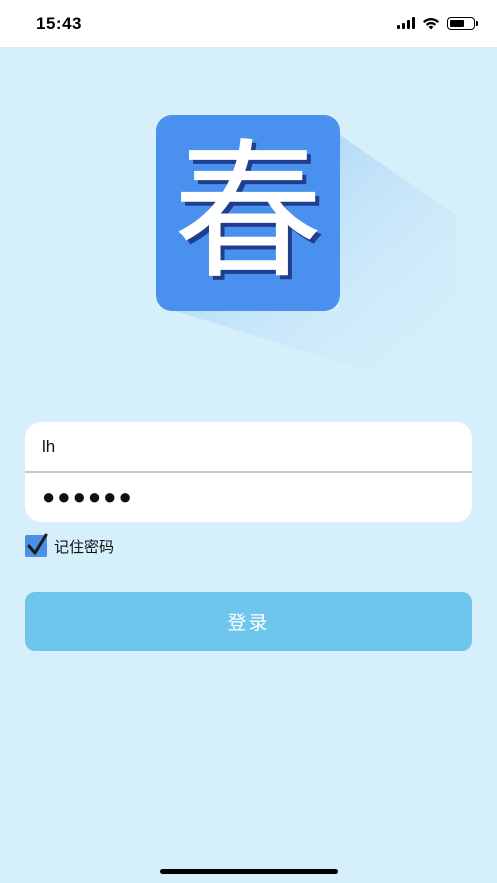 The image size is (497, 883). Describe the element at coordinates (248, 621) in the screenshot. I see `login-button: 登录` at that location.